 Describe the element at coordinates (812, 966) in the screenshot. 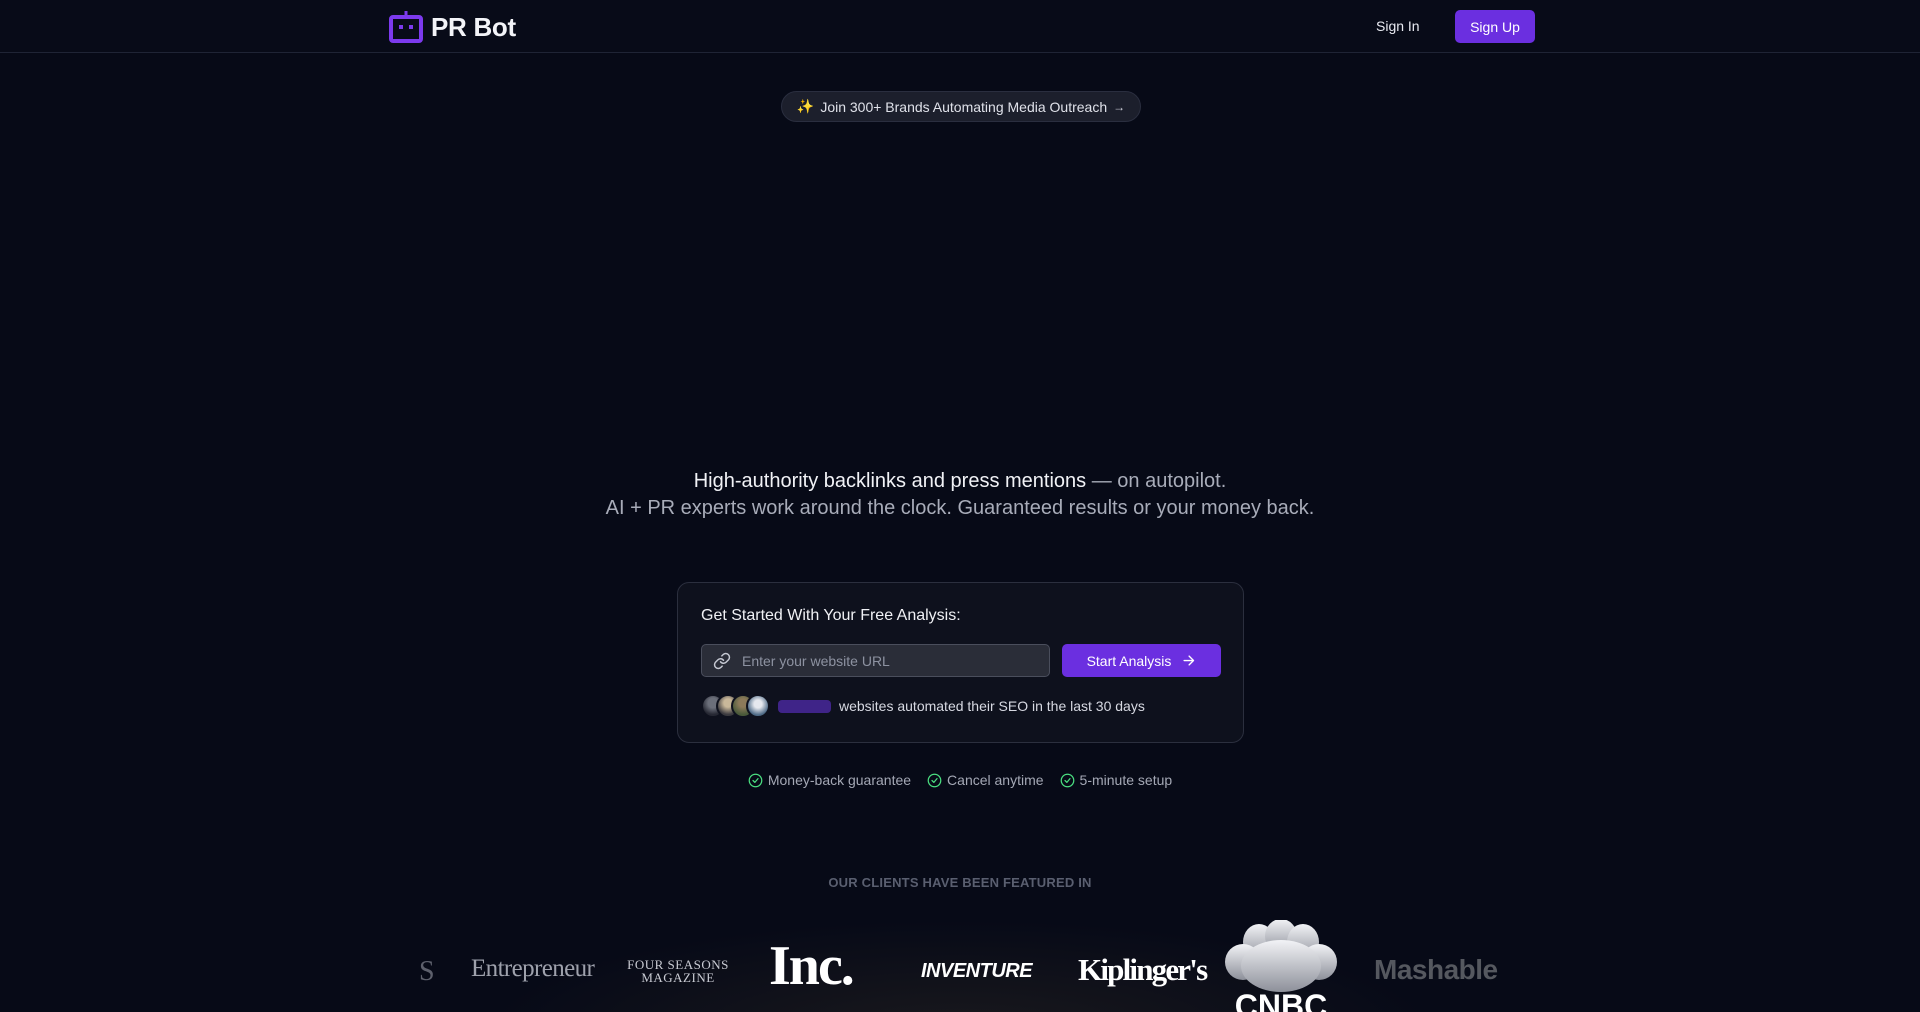

I see `inc-logo: Inc.` at that location.